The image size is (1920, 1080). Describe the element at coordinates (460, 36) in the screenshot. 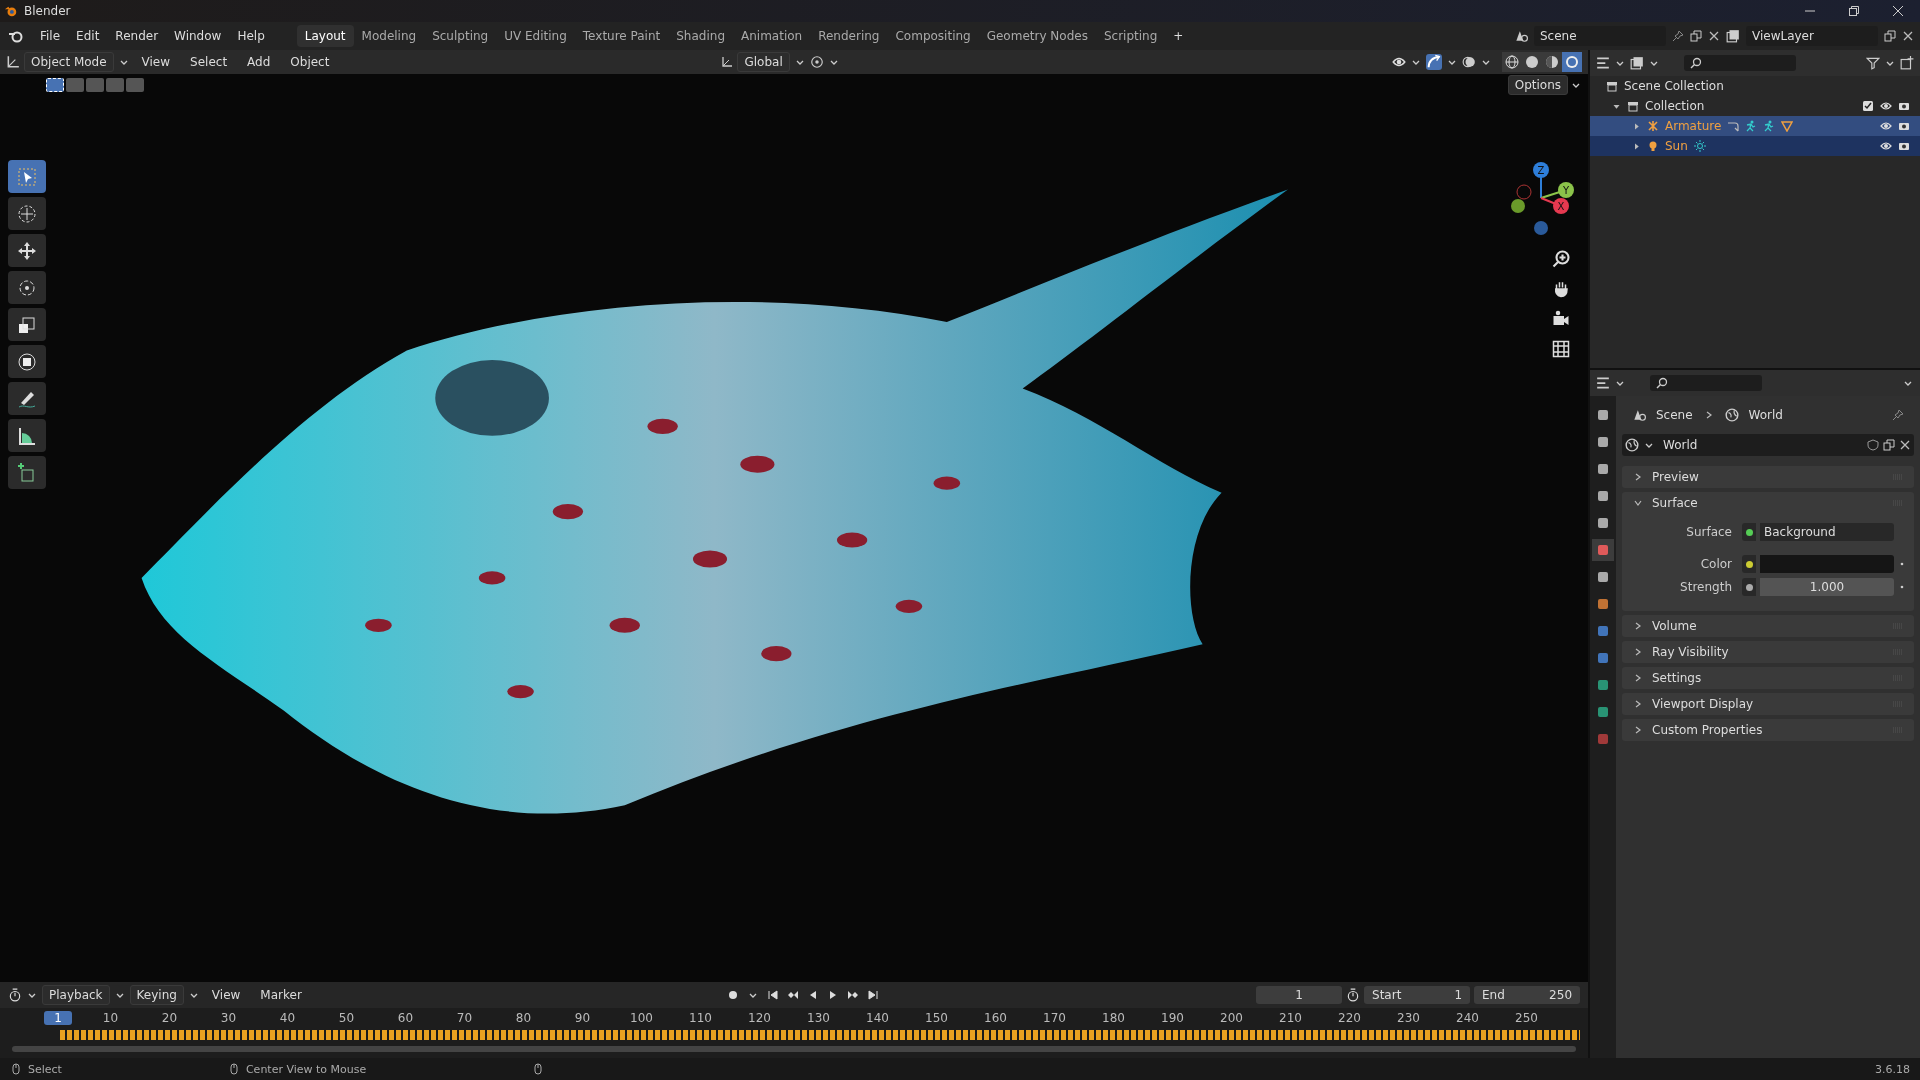

I see `workspace-tab: Sculpting` at that location.